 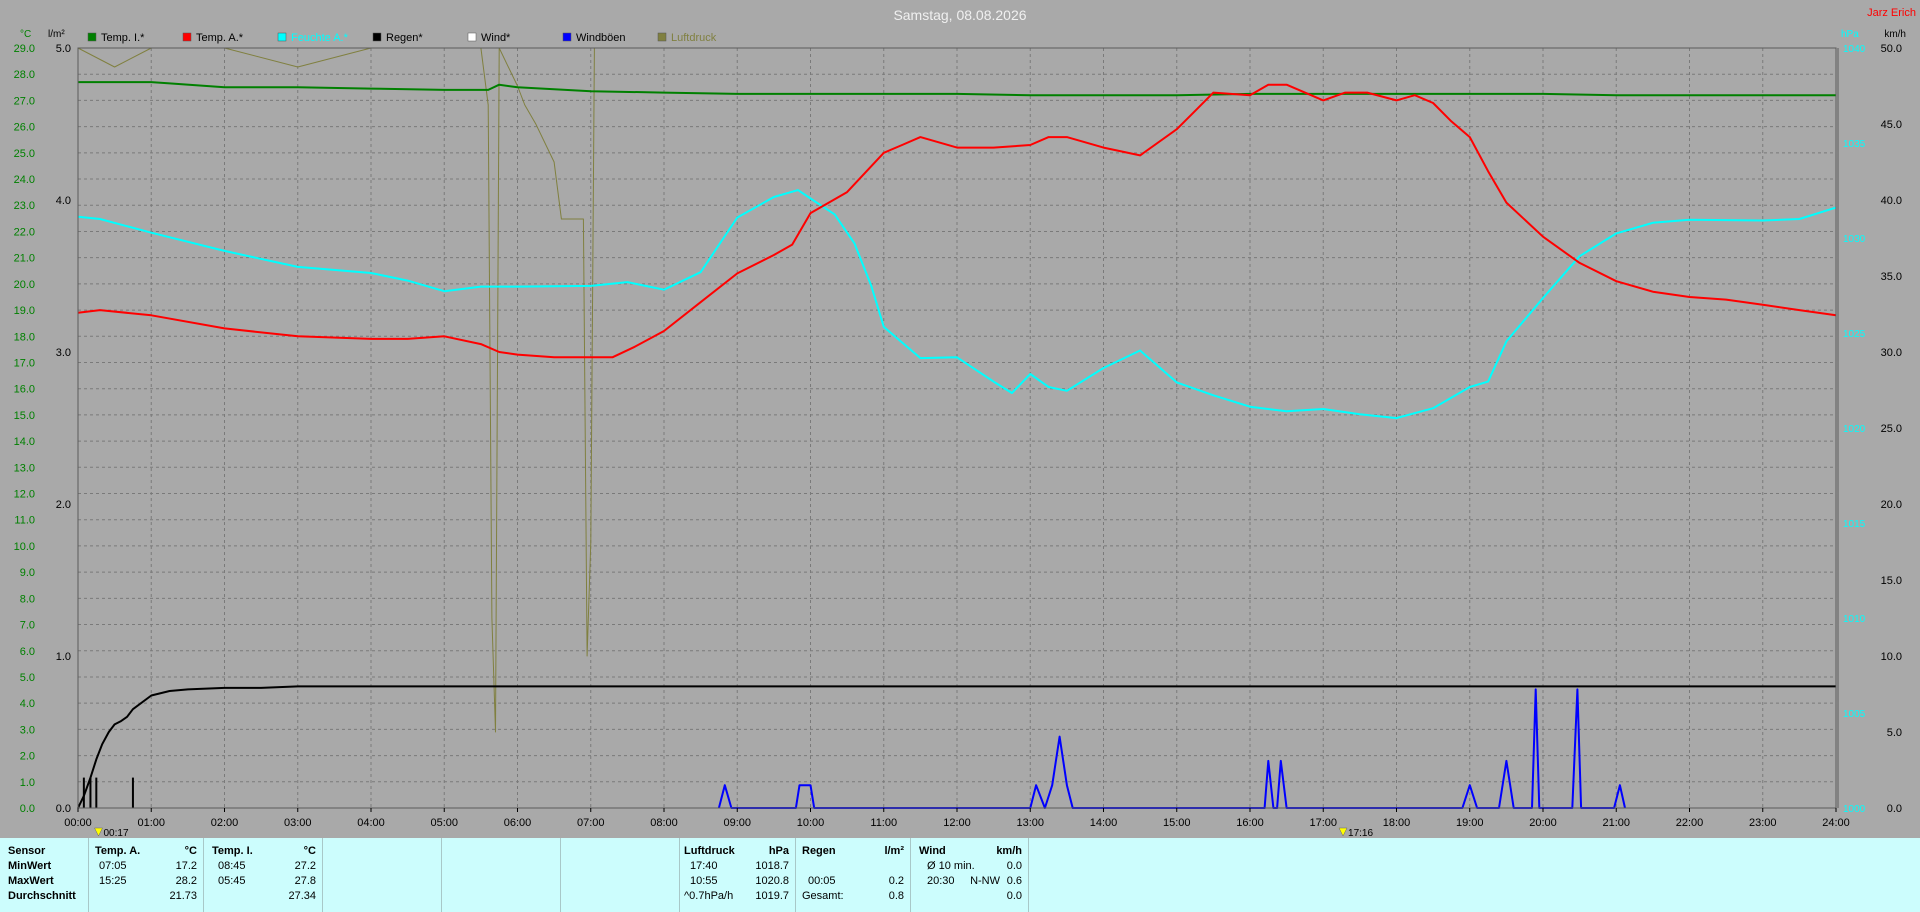 What do you see at coordinates (951, 866) in the screenshot?
I see `wind-avg-label: Ø 10 min.` at bounding box center [951, 866].